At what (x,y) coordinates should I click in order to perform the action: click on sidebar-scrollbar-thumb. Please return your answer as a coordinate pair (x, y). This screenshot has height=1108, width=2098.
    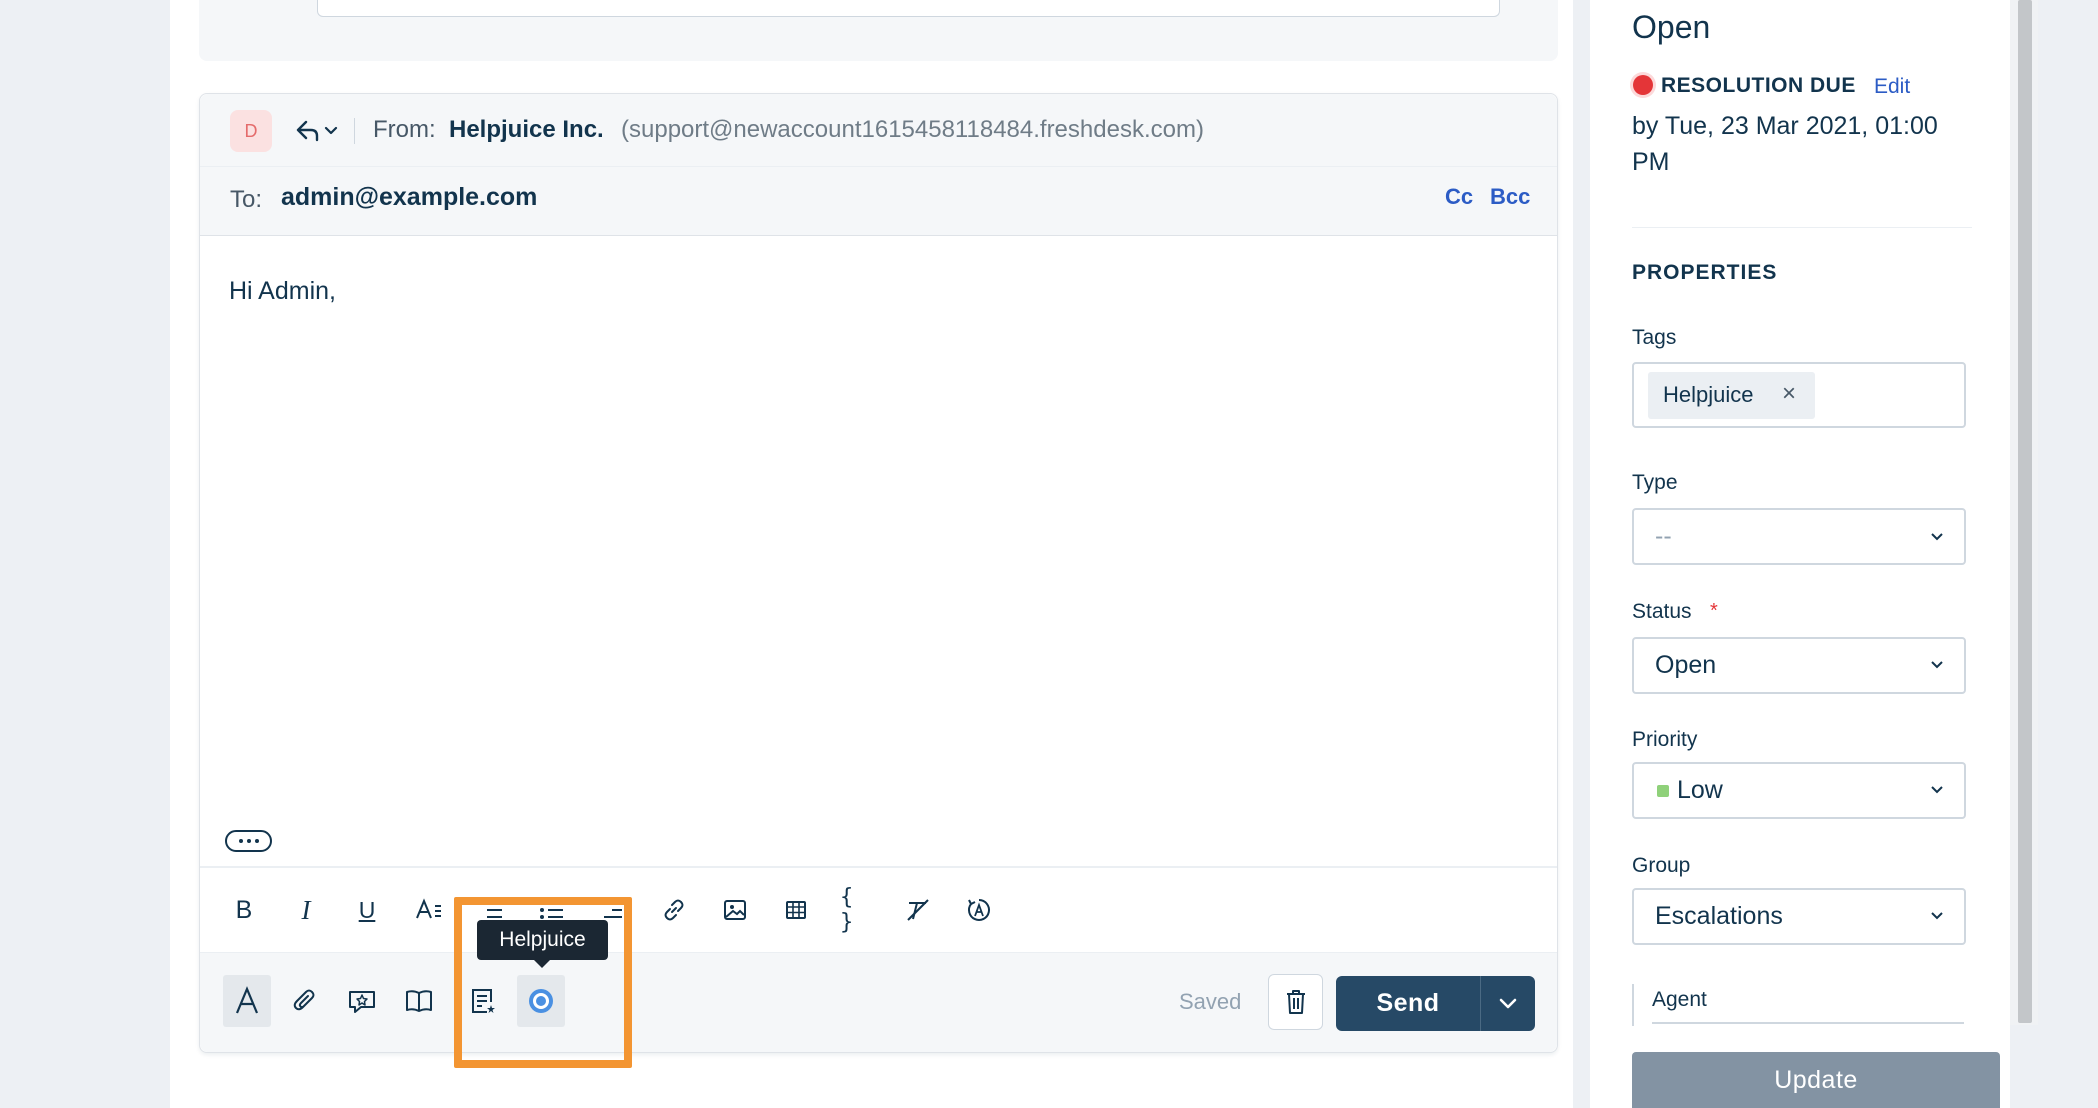
    Looking at the image, I should click on (2025, 511).